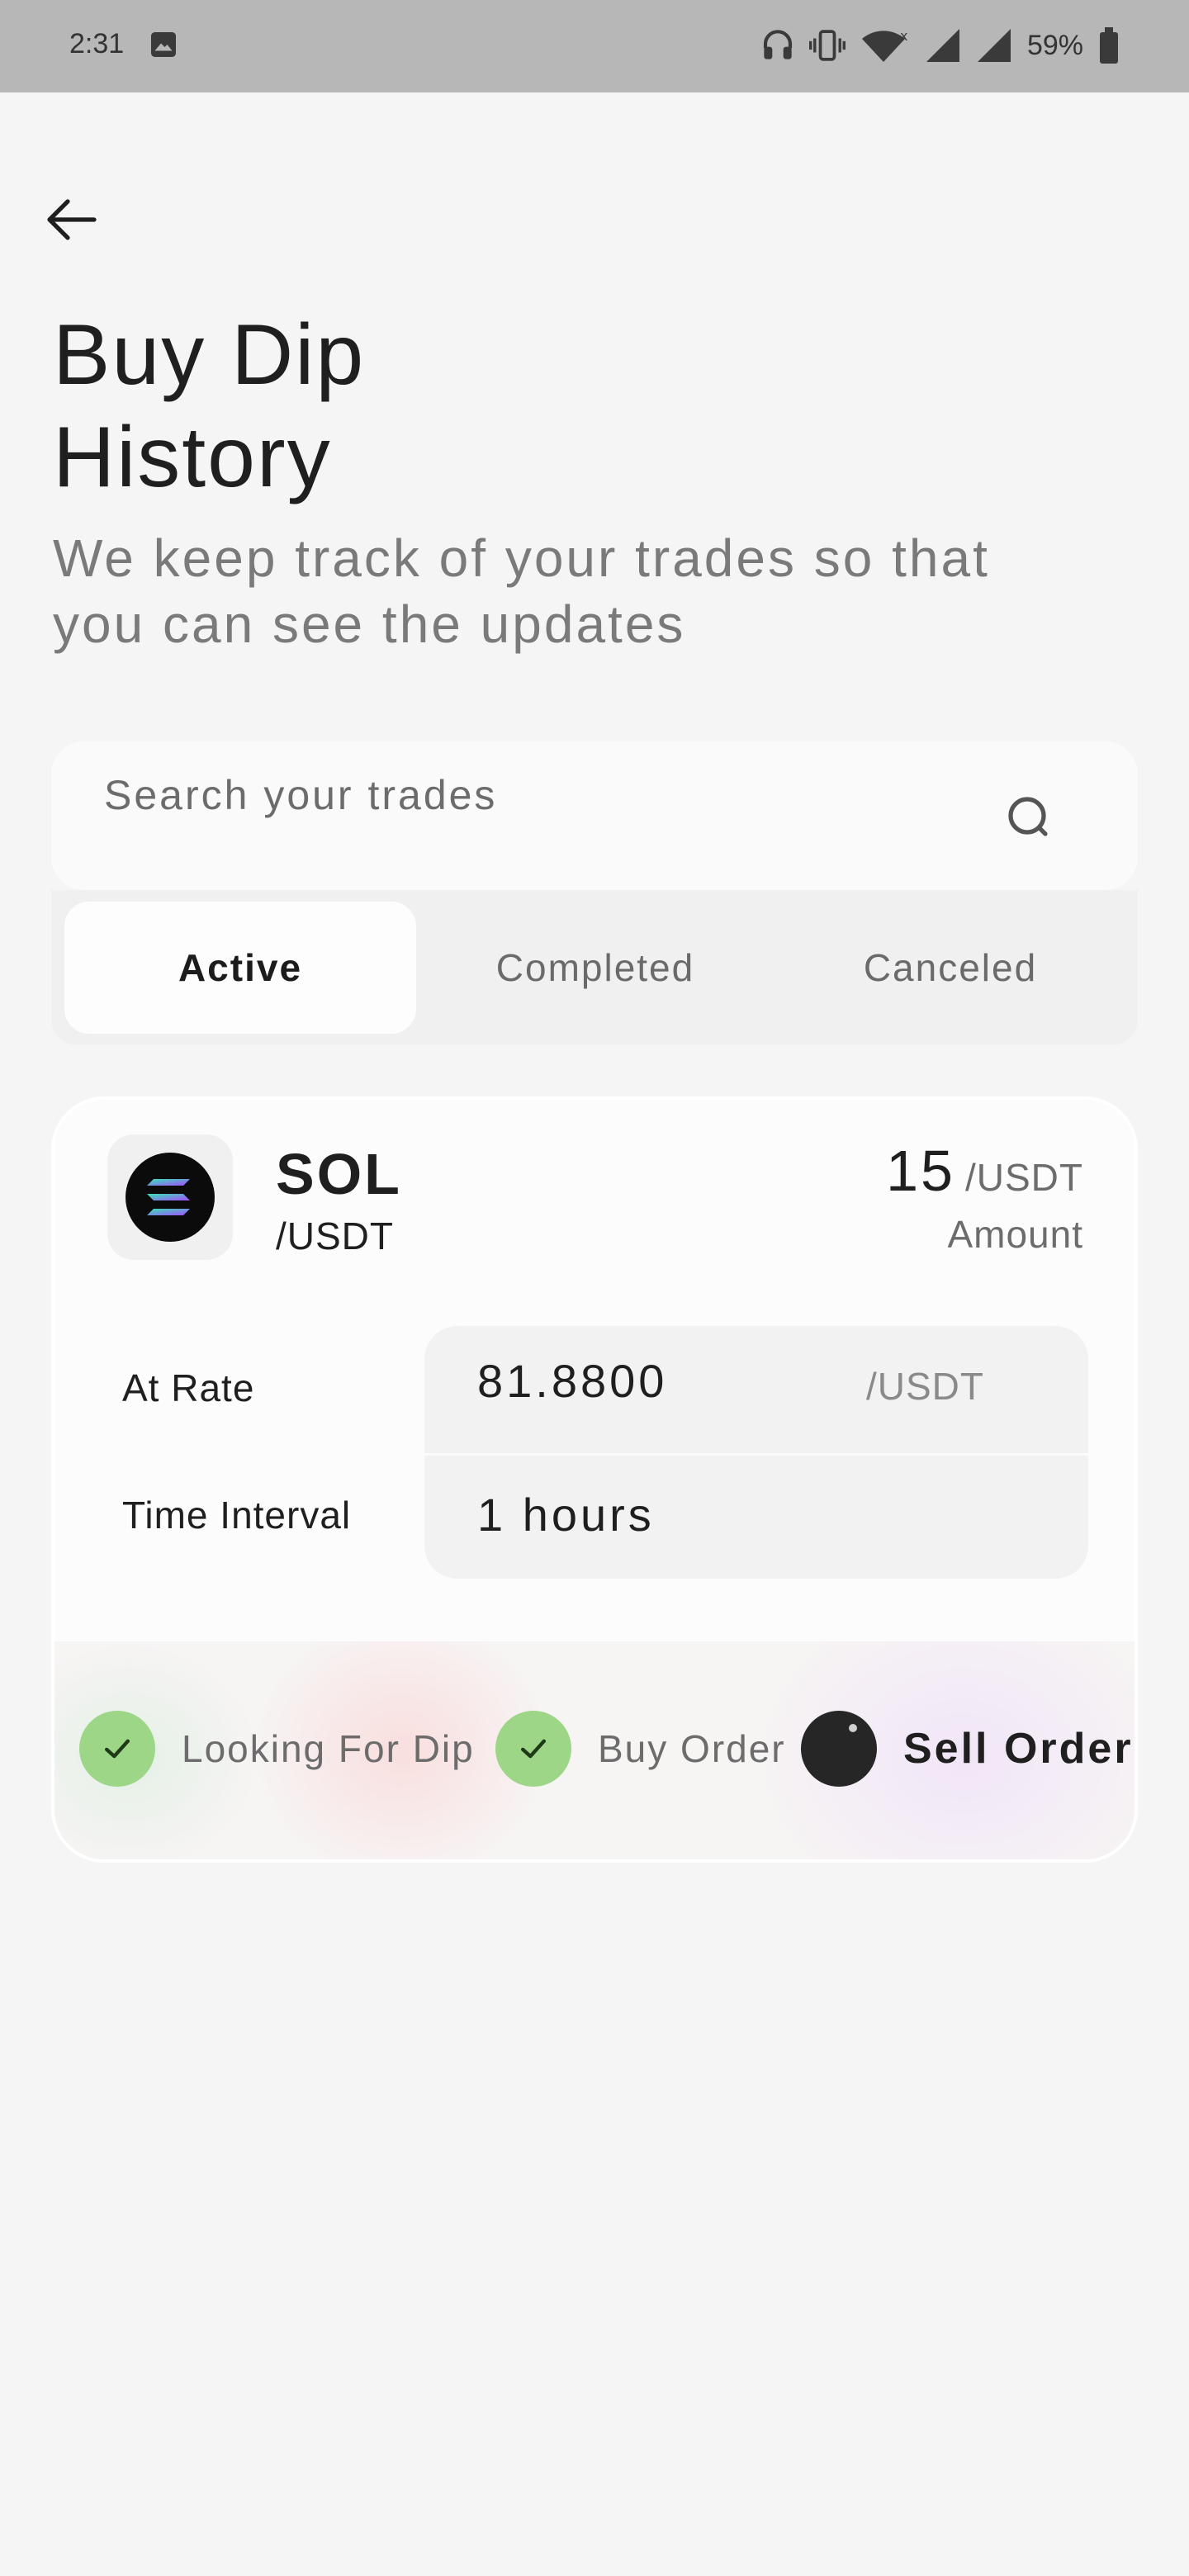 The height and width of the screenshot is (2576, 1189). I want to click on battery-icon, so click(1109, 45).